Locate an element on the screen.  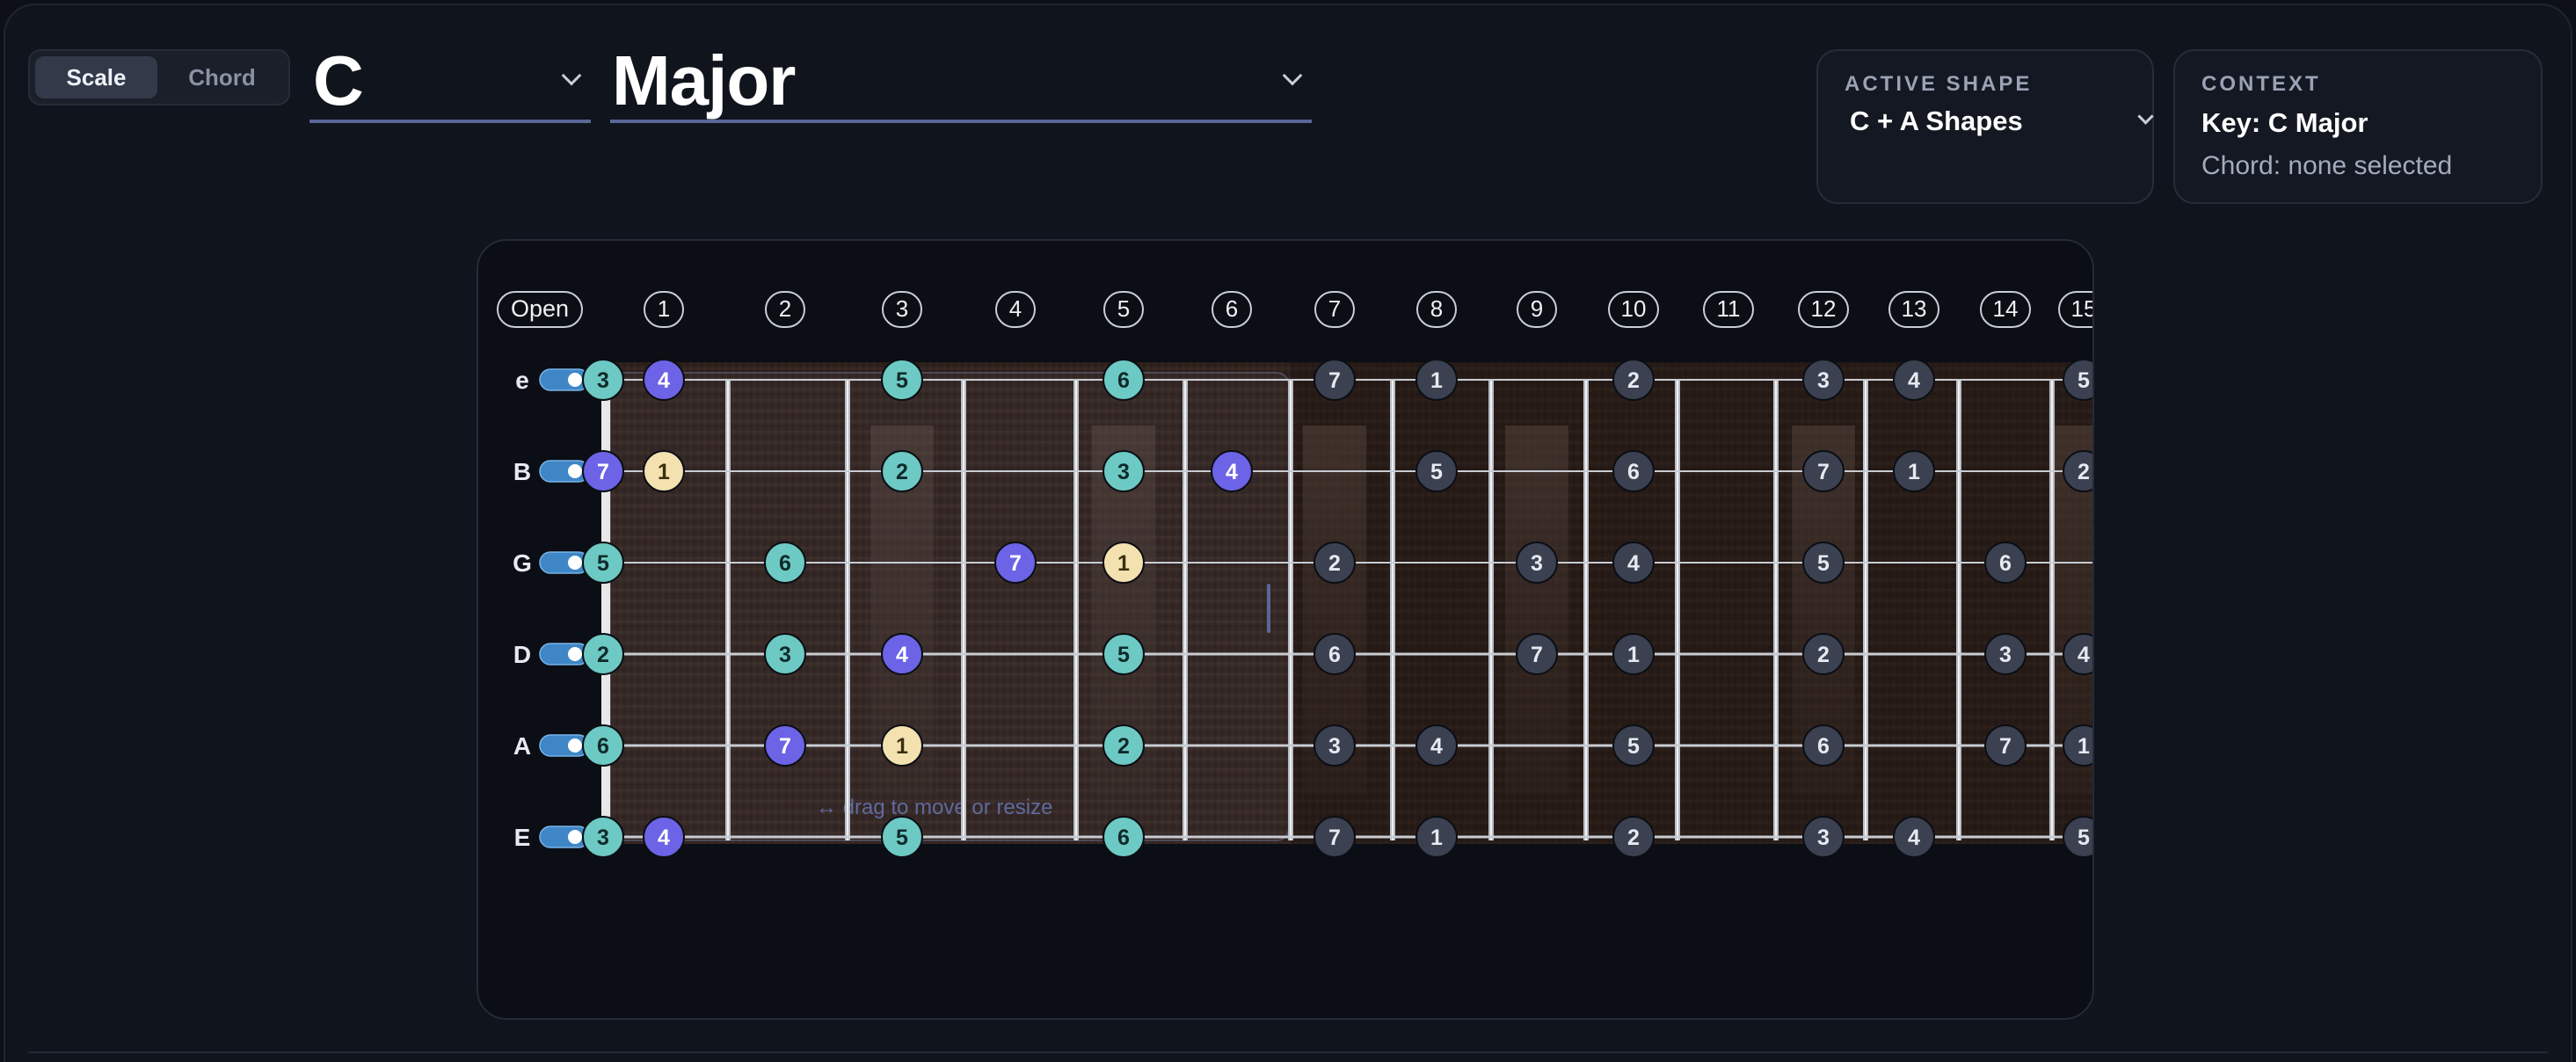
string-toggle-A is located at coordinates (564, 746).